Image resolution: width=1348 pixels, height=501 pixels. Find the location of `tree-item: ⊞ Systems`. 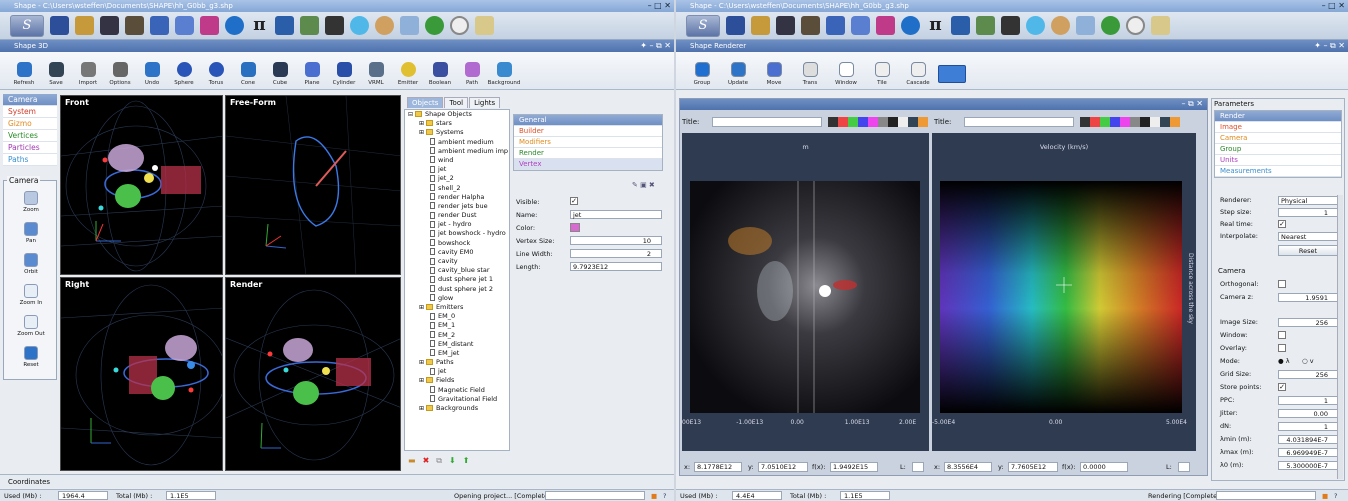

tree-item: ⊞ Systems is located at coordinates (457, 132).